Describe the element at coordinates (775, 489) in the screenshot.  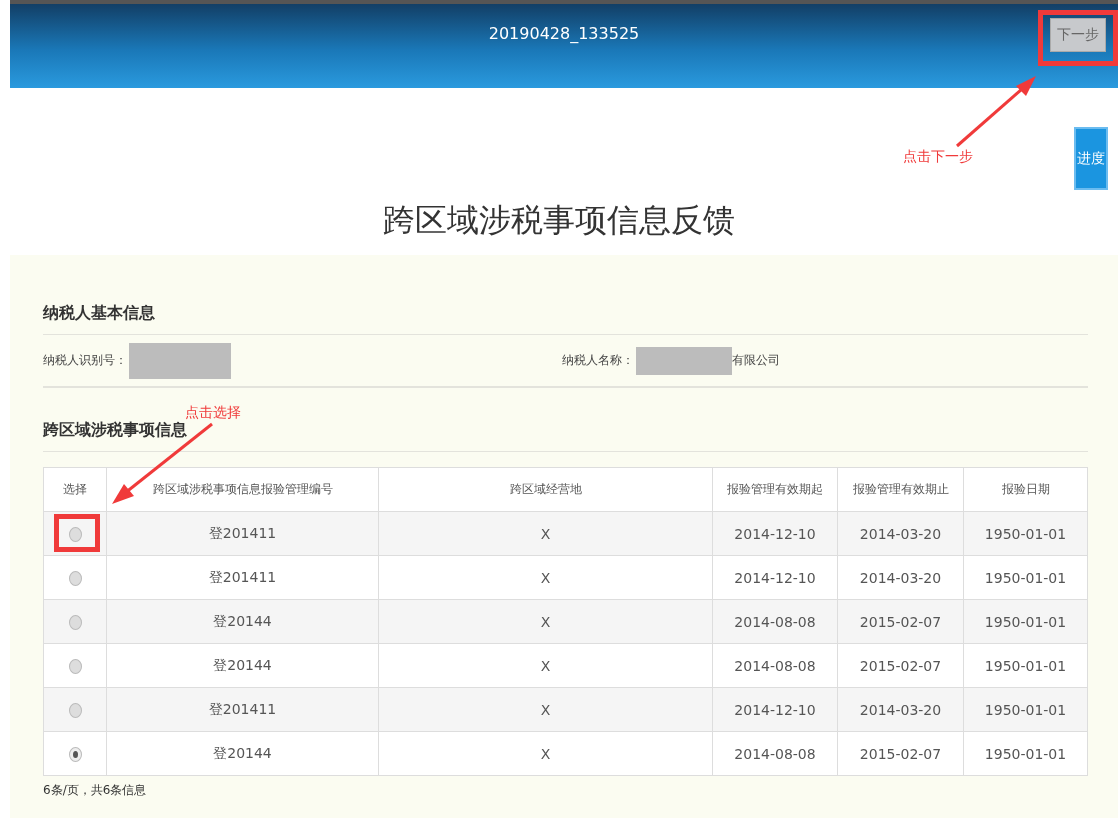
I see `column-header: 报验管理有效期起` at that location.